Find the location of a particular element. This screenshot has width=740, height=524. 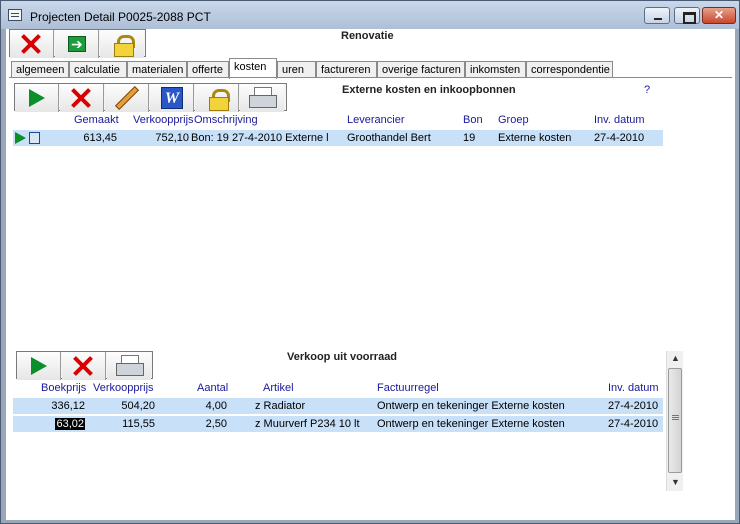

tab-factureren: factureren is located at coordinates (346, 69).